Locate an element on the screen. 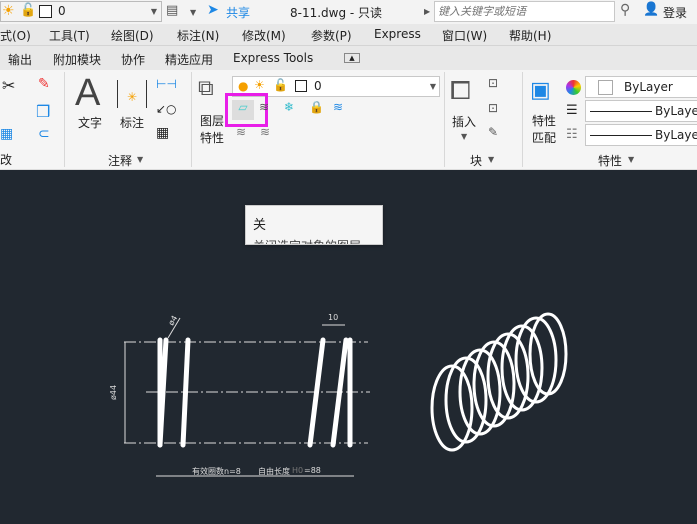 This screenshot has height=524, width=697. menu-express: Express is located at coordinates (397, 34).